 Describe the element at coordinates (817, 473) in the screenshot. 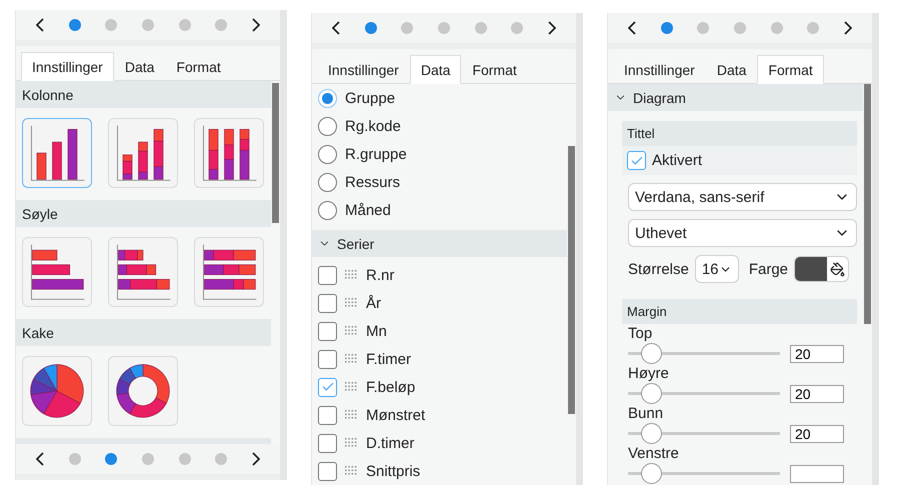

I see `number-input` at that location.